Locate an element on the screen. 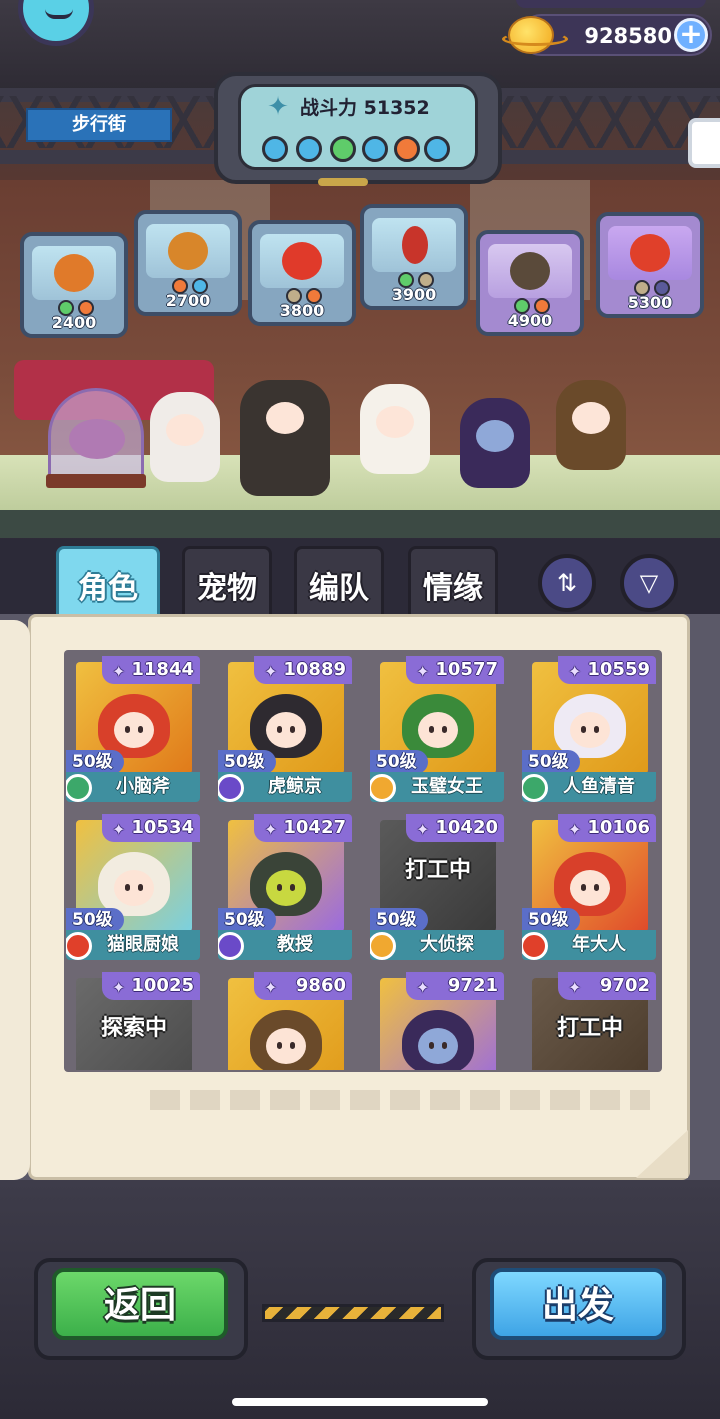 The width and height of the screenshot is (720, 1419). tab-pets: 宠物 is located at coordinates (227, 582).